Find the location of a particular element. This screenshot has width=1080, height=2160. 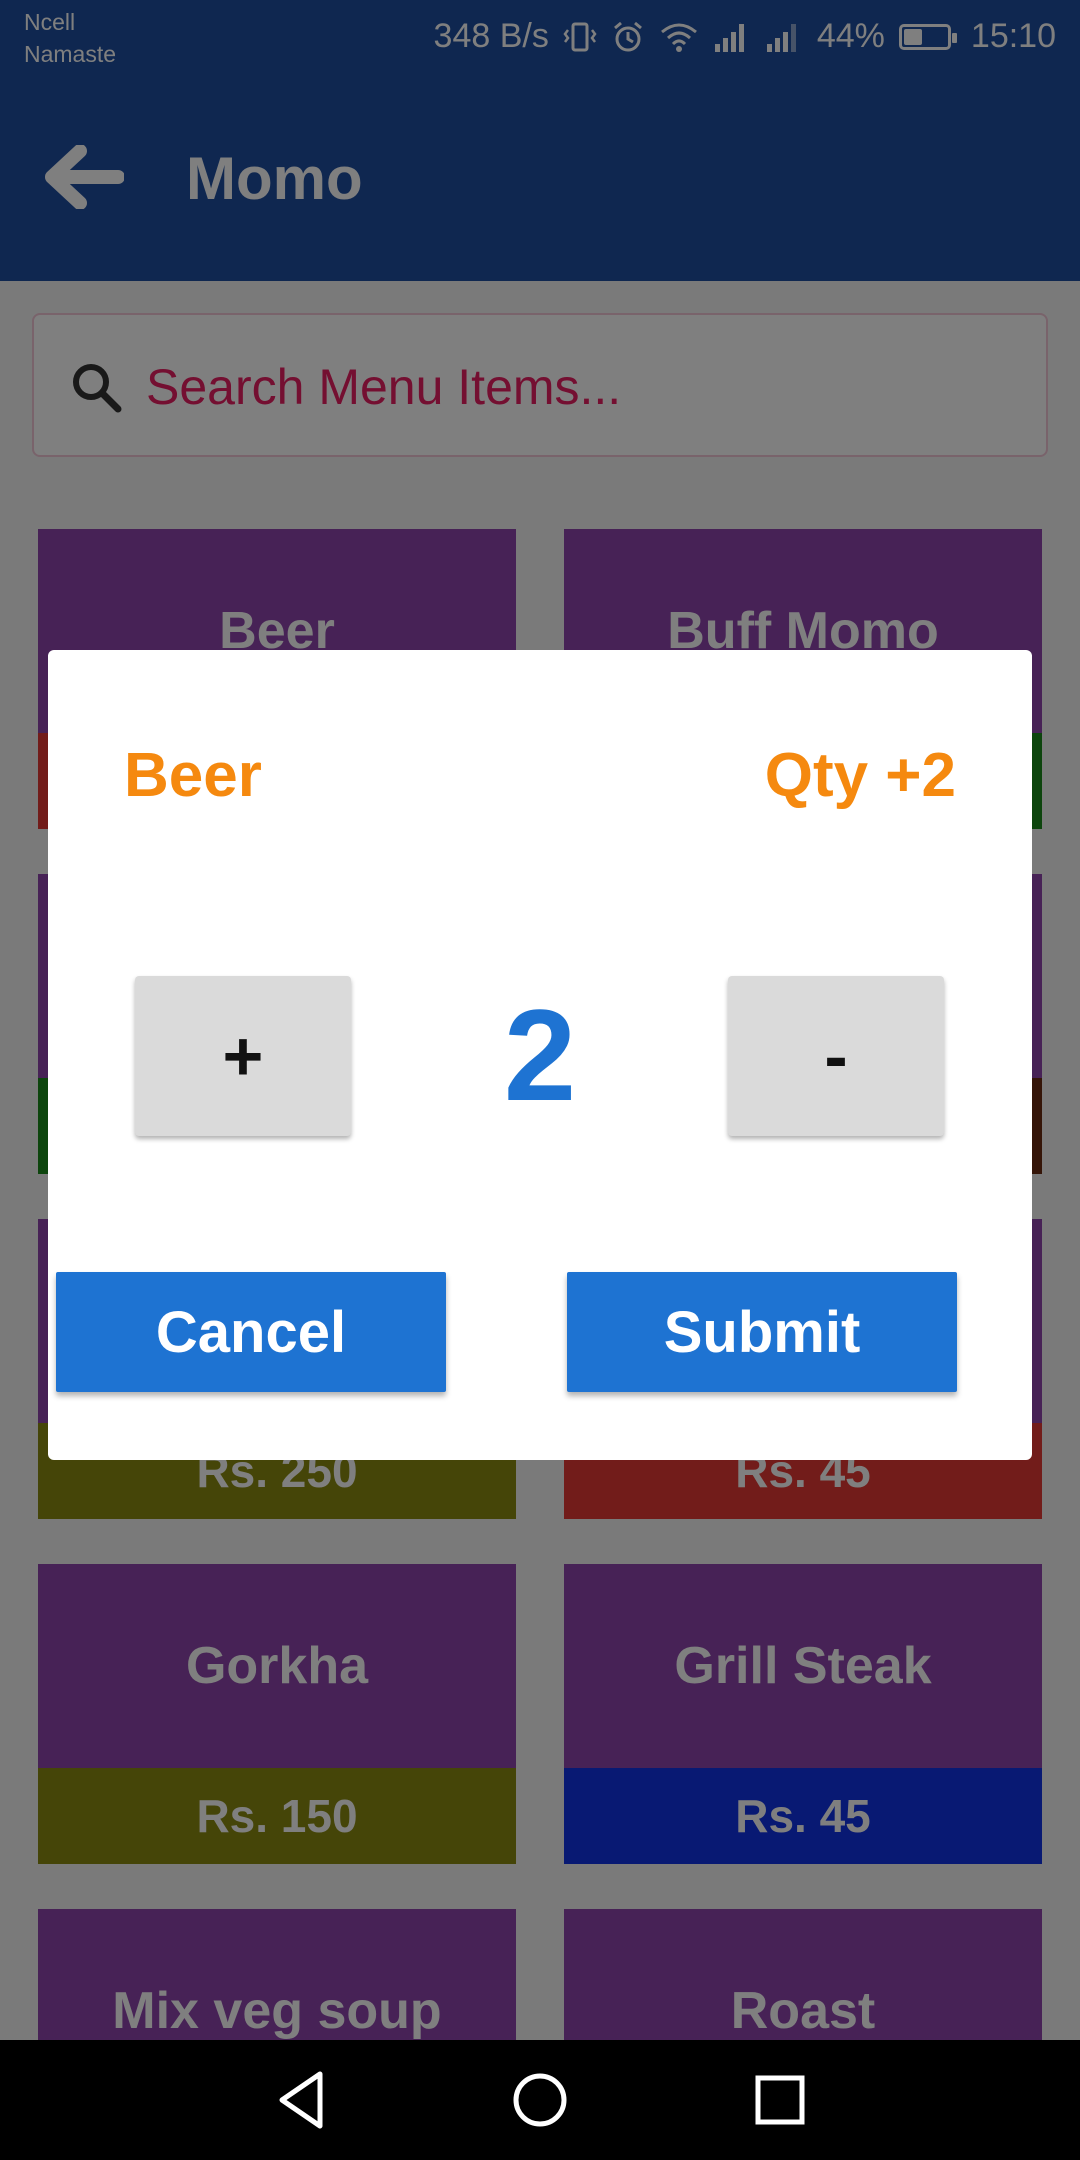

home-circle-icon is located at coordinates (540, 2100).